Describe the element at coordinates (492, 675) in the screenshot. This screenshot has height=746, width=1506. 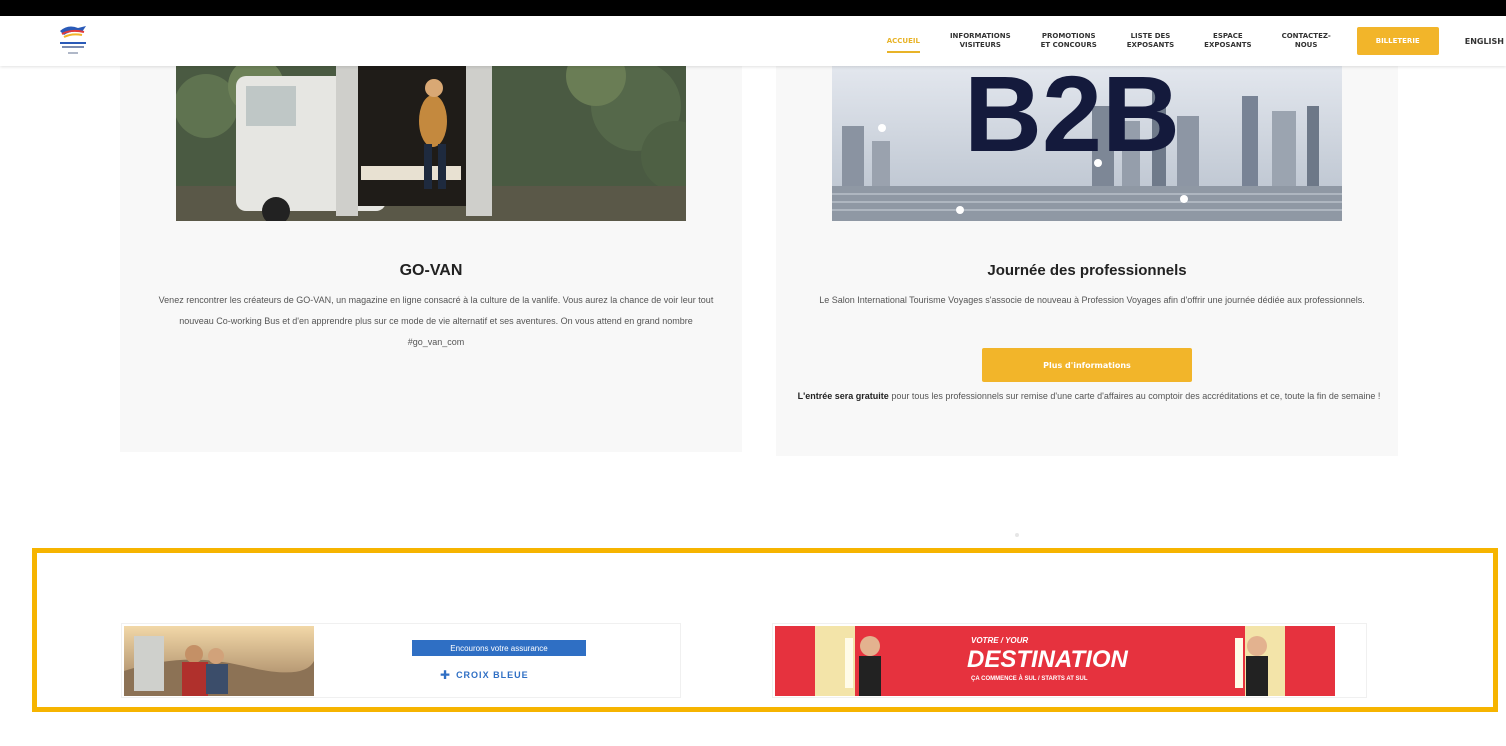
I see `brand-name: CROIX BLEUE` at that location.